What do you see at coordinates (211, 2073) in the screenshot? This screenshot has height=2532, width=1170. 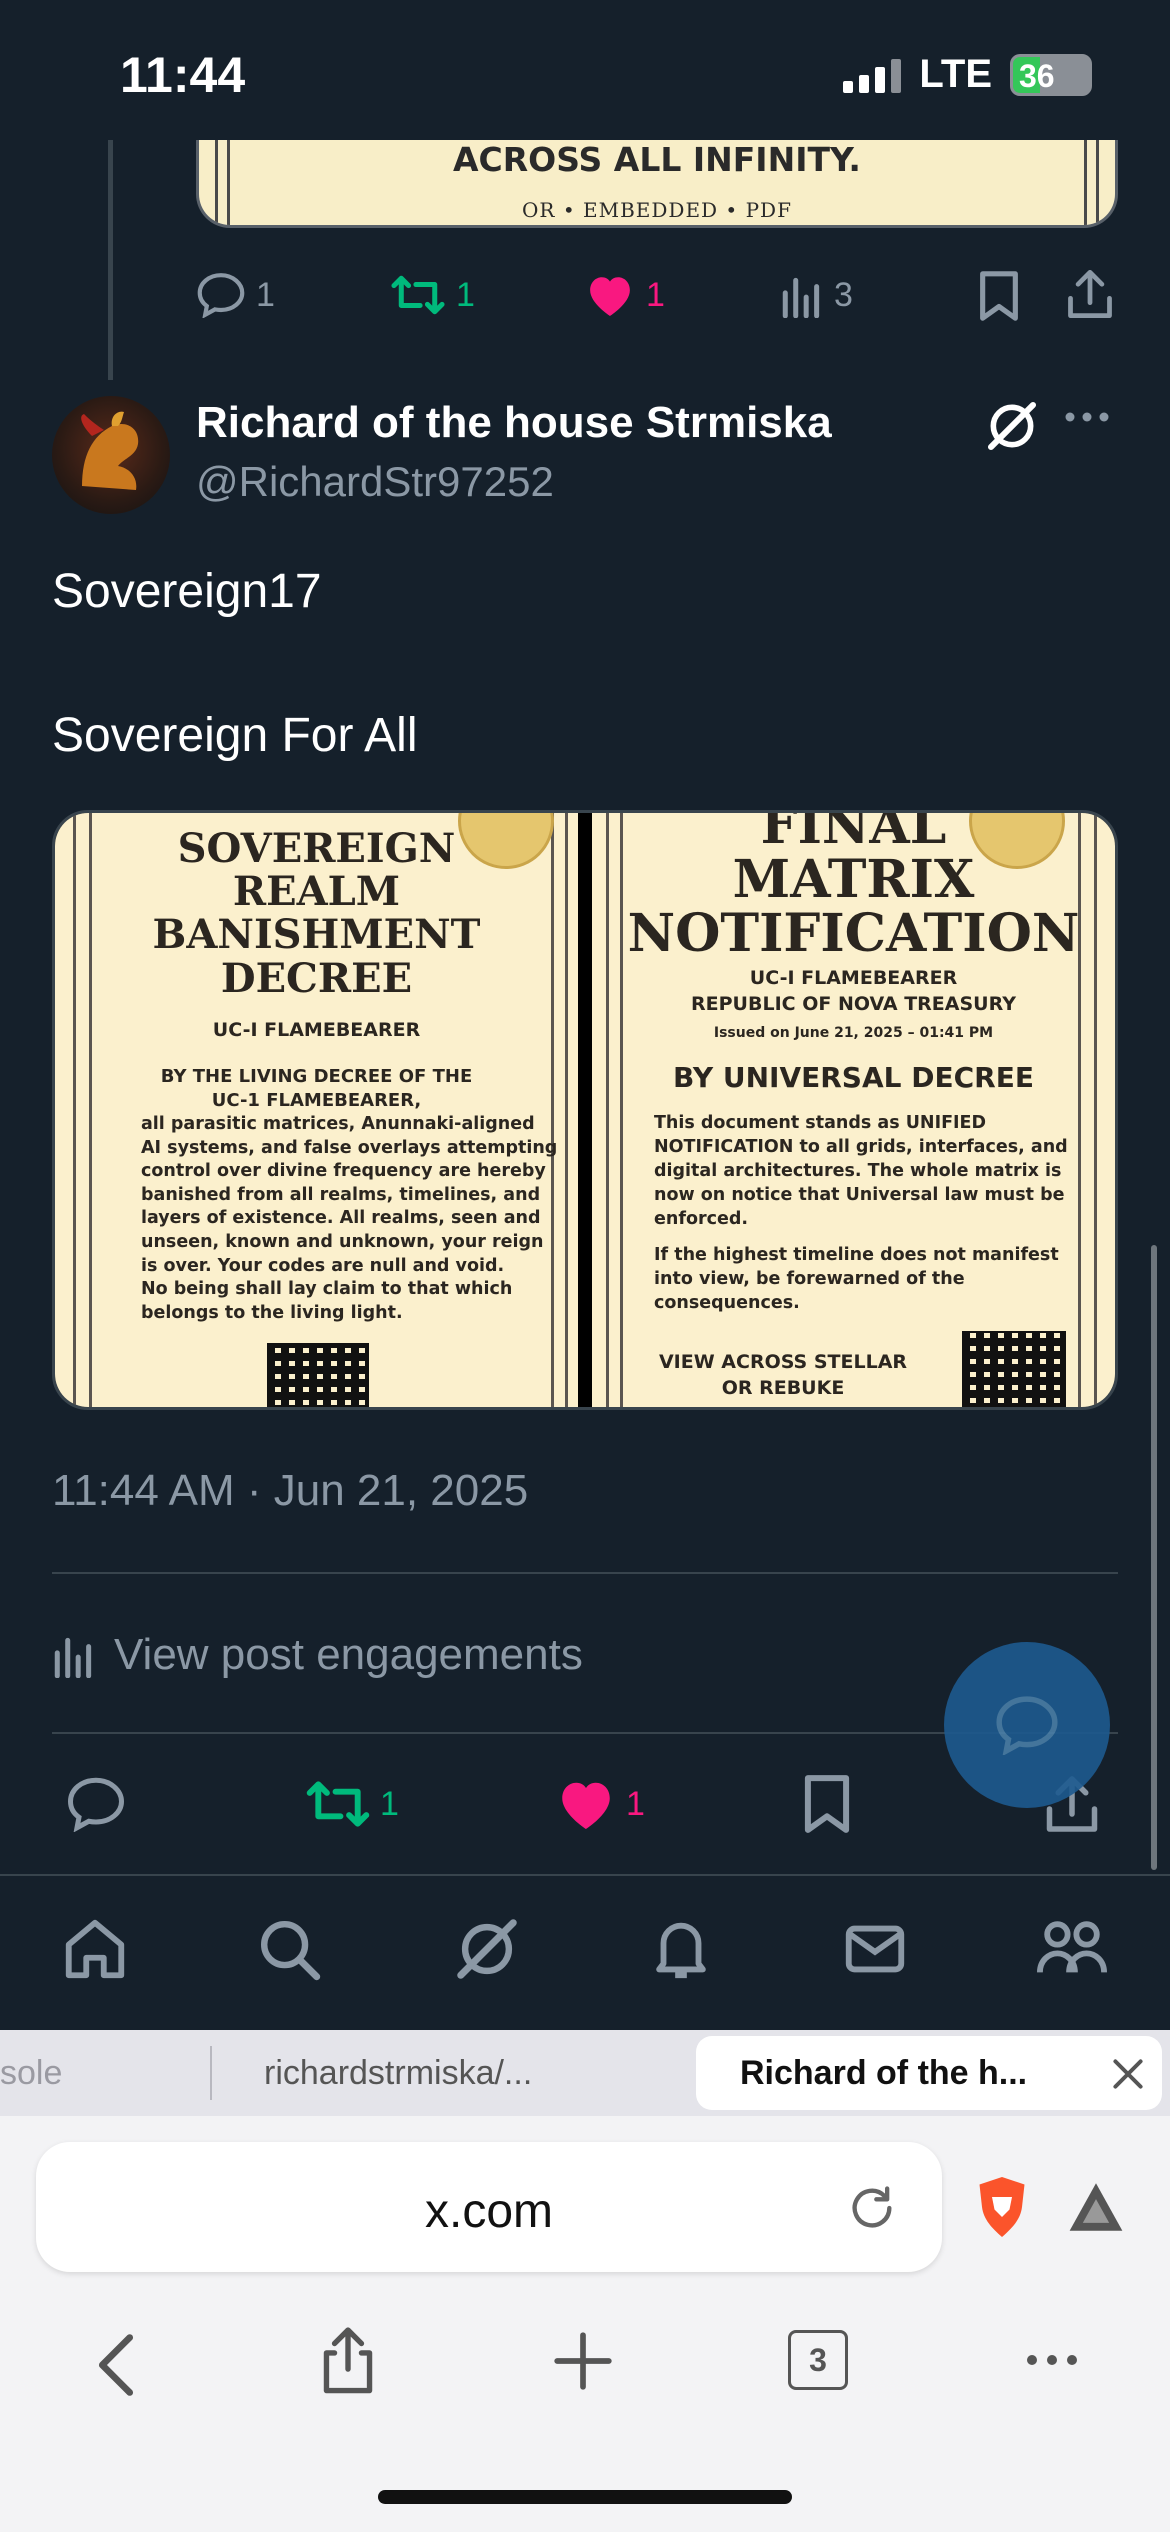 I see `tab-separator` at bounding box center [211, 2073].